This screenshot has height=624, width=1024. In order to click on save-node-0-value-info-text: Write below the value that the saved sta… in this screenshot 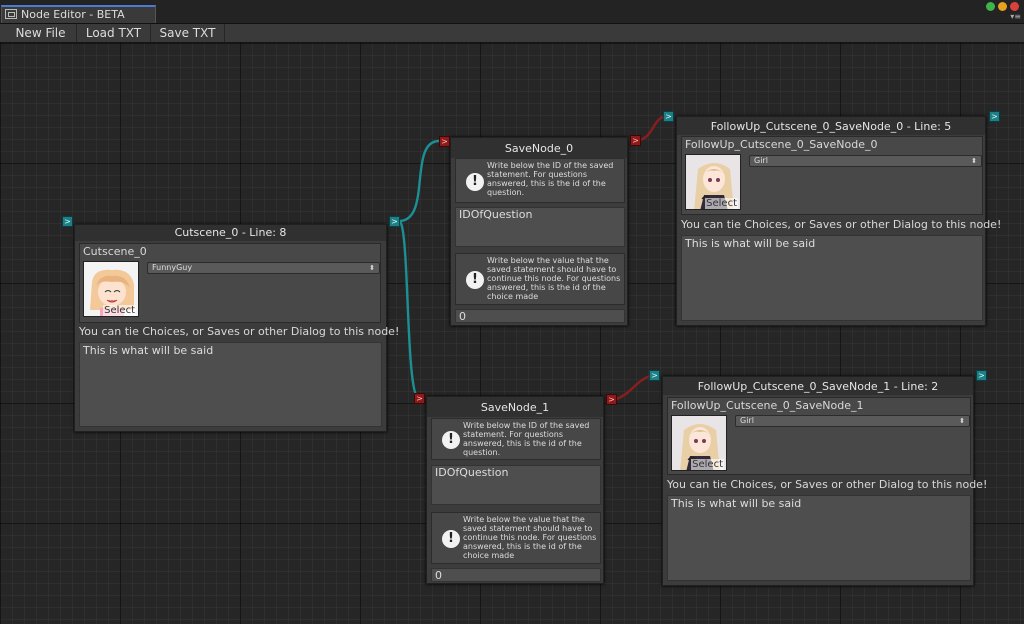, I will do `click(554, 278)`.